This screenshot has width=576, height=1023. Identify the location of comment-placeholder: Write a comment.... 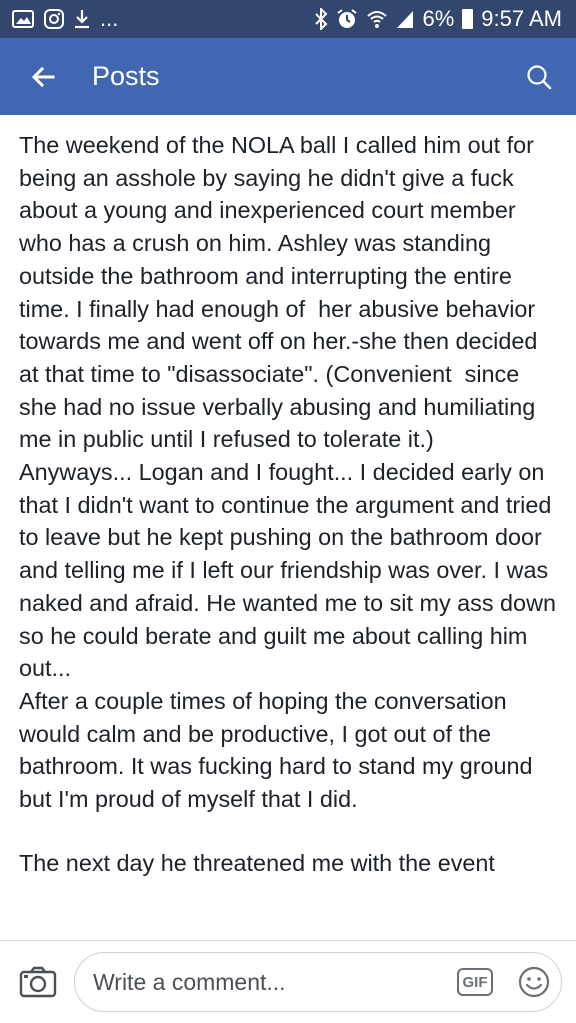
(189, 981).